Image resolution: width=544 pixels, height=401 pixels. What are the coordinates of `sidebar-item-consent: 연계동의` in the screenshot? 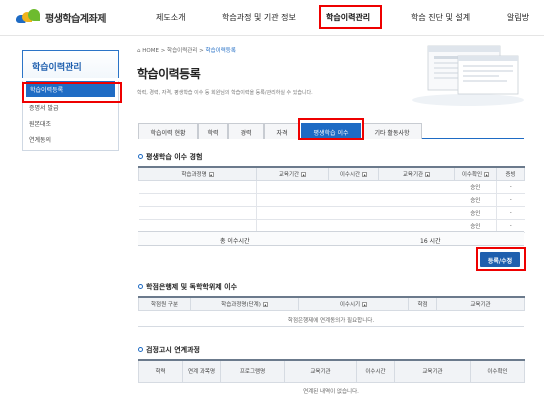 It's located at (70, 139).